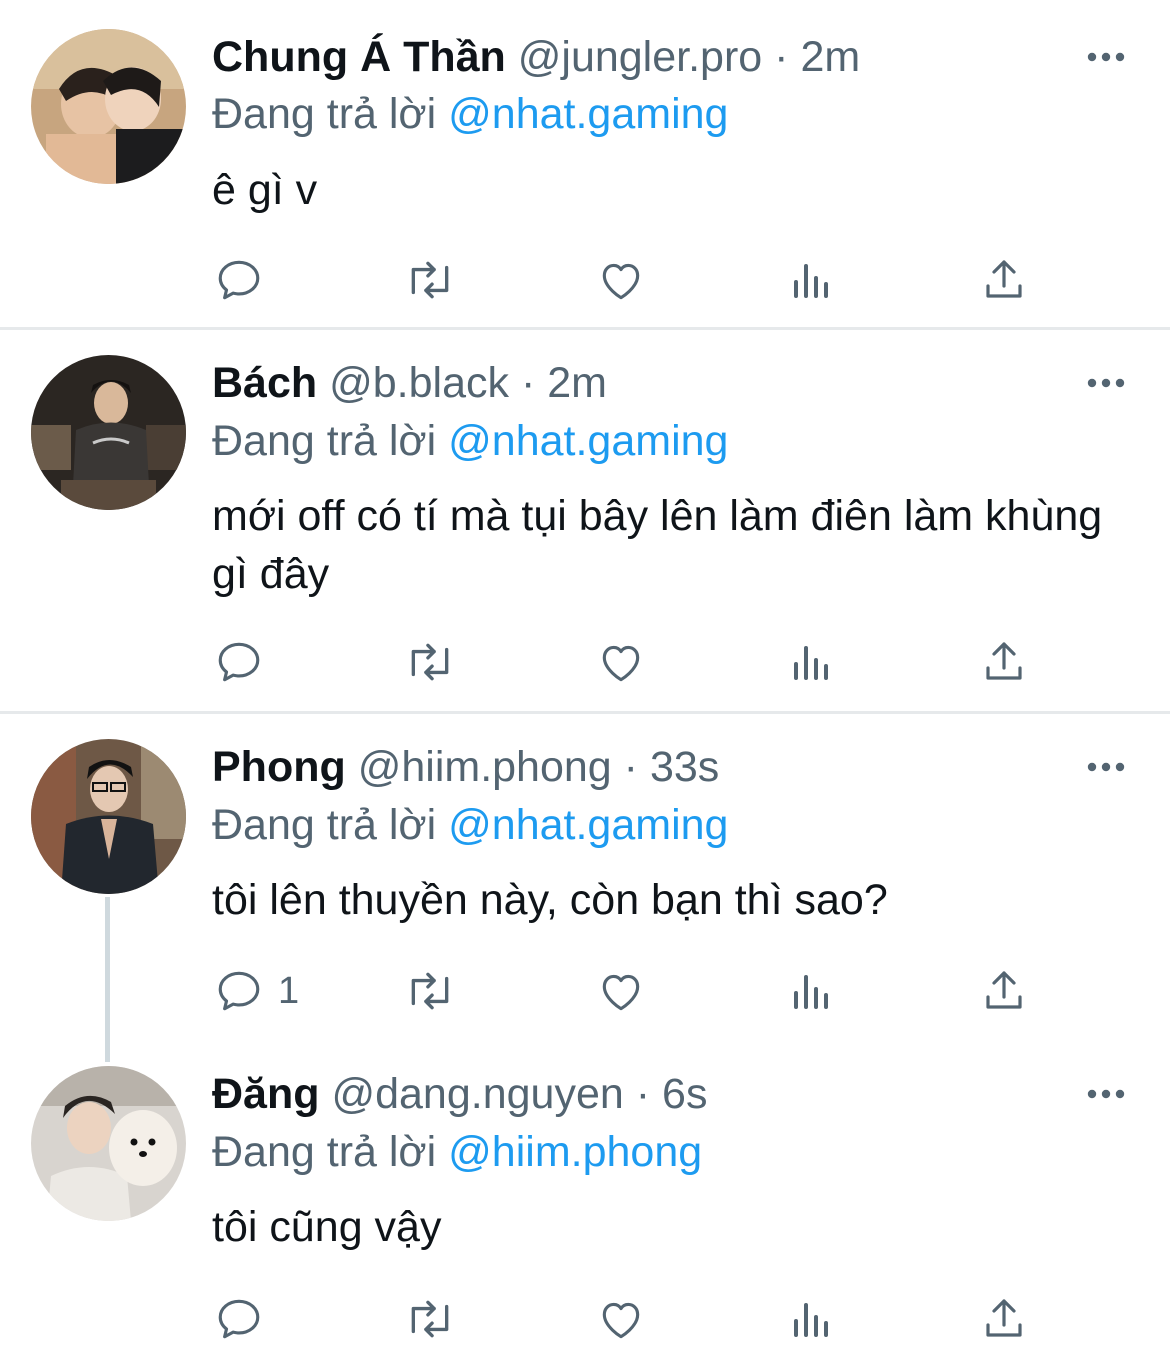 The image size is (1170, 1363). I want to click on tweet-header: Bách @b.black · 2m, so click(409, 383).